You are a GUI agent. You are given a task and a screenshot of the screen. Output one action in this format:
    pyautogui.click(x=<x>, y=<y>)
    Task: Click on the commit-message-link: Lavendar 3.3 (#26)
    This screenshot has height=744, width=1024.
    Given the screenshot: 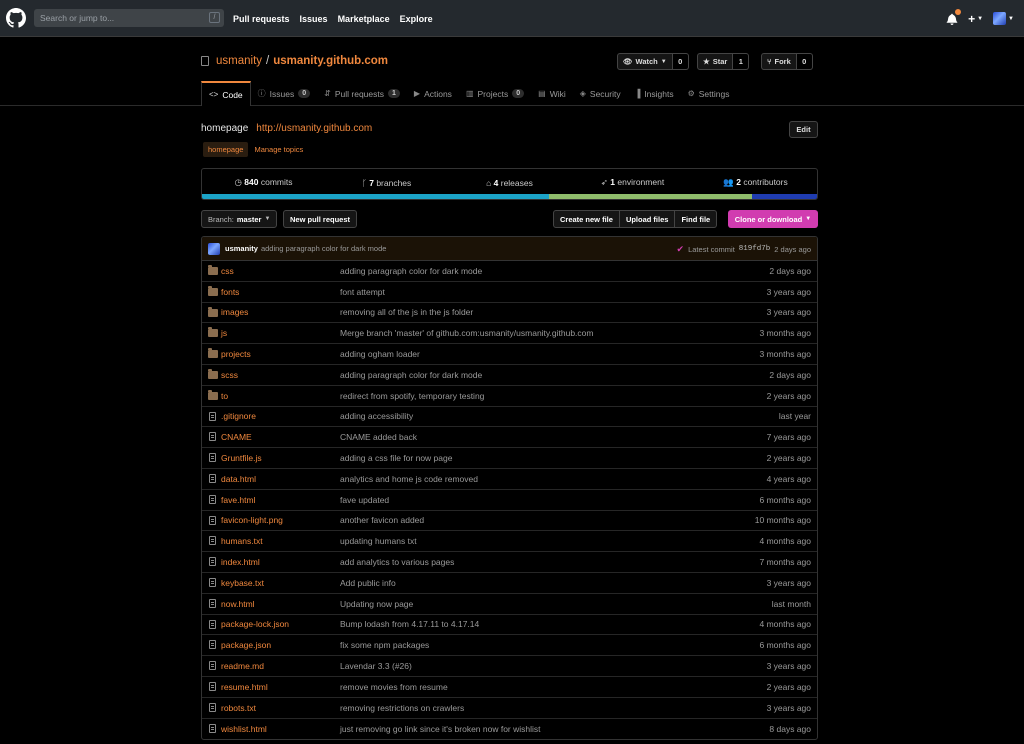 What is the action you would take?
    pyautogui.click(x=376, y=666)
    